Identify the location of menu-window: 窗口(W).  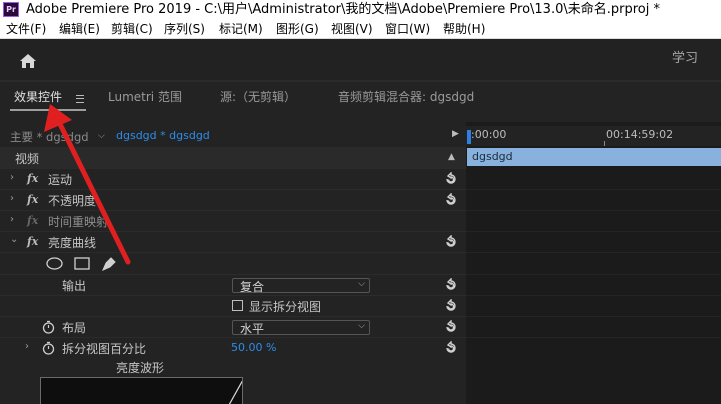
(407, 29).